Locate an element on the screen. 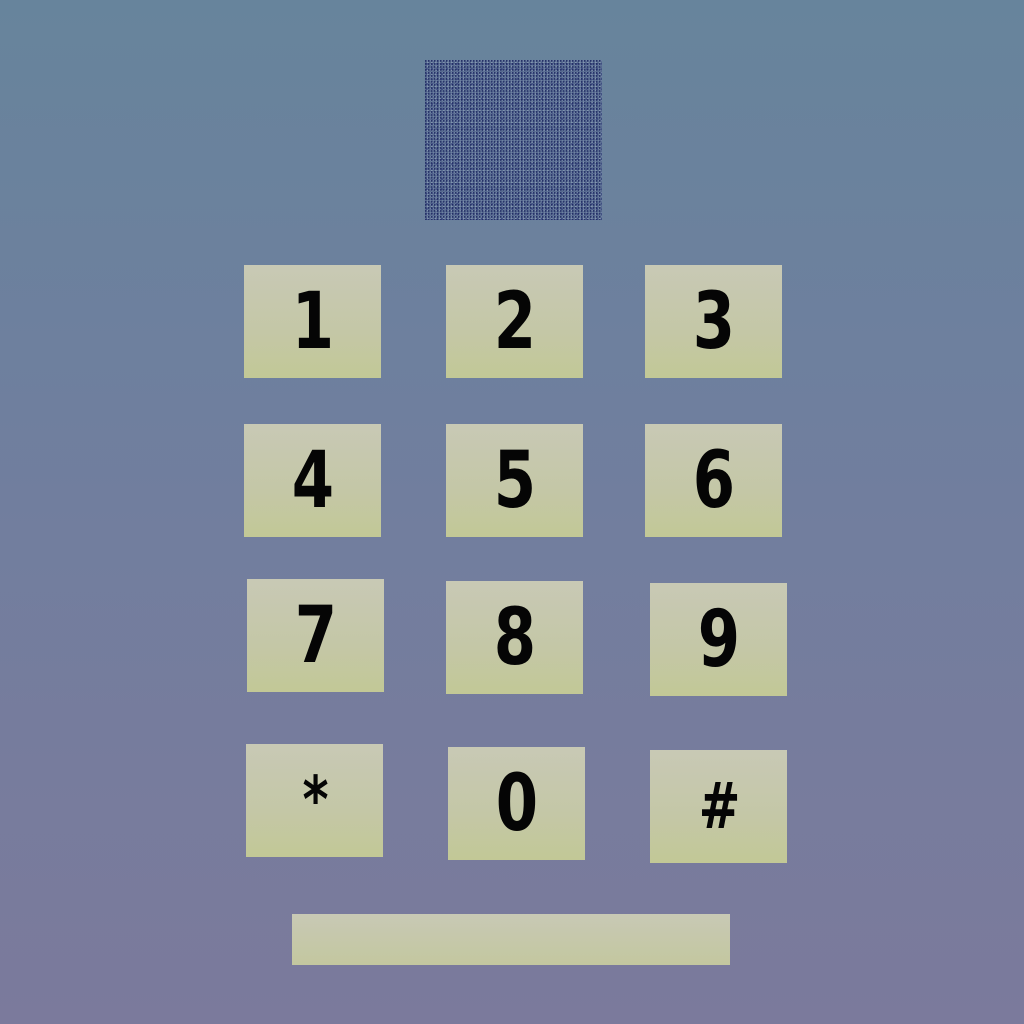 The height and width of the screenshot is (1024, 1024). key-7-label: 7 is located at coordinates (316, 635).